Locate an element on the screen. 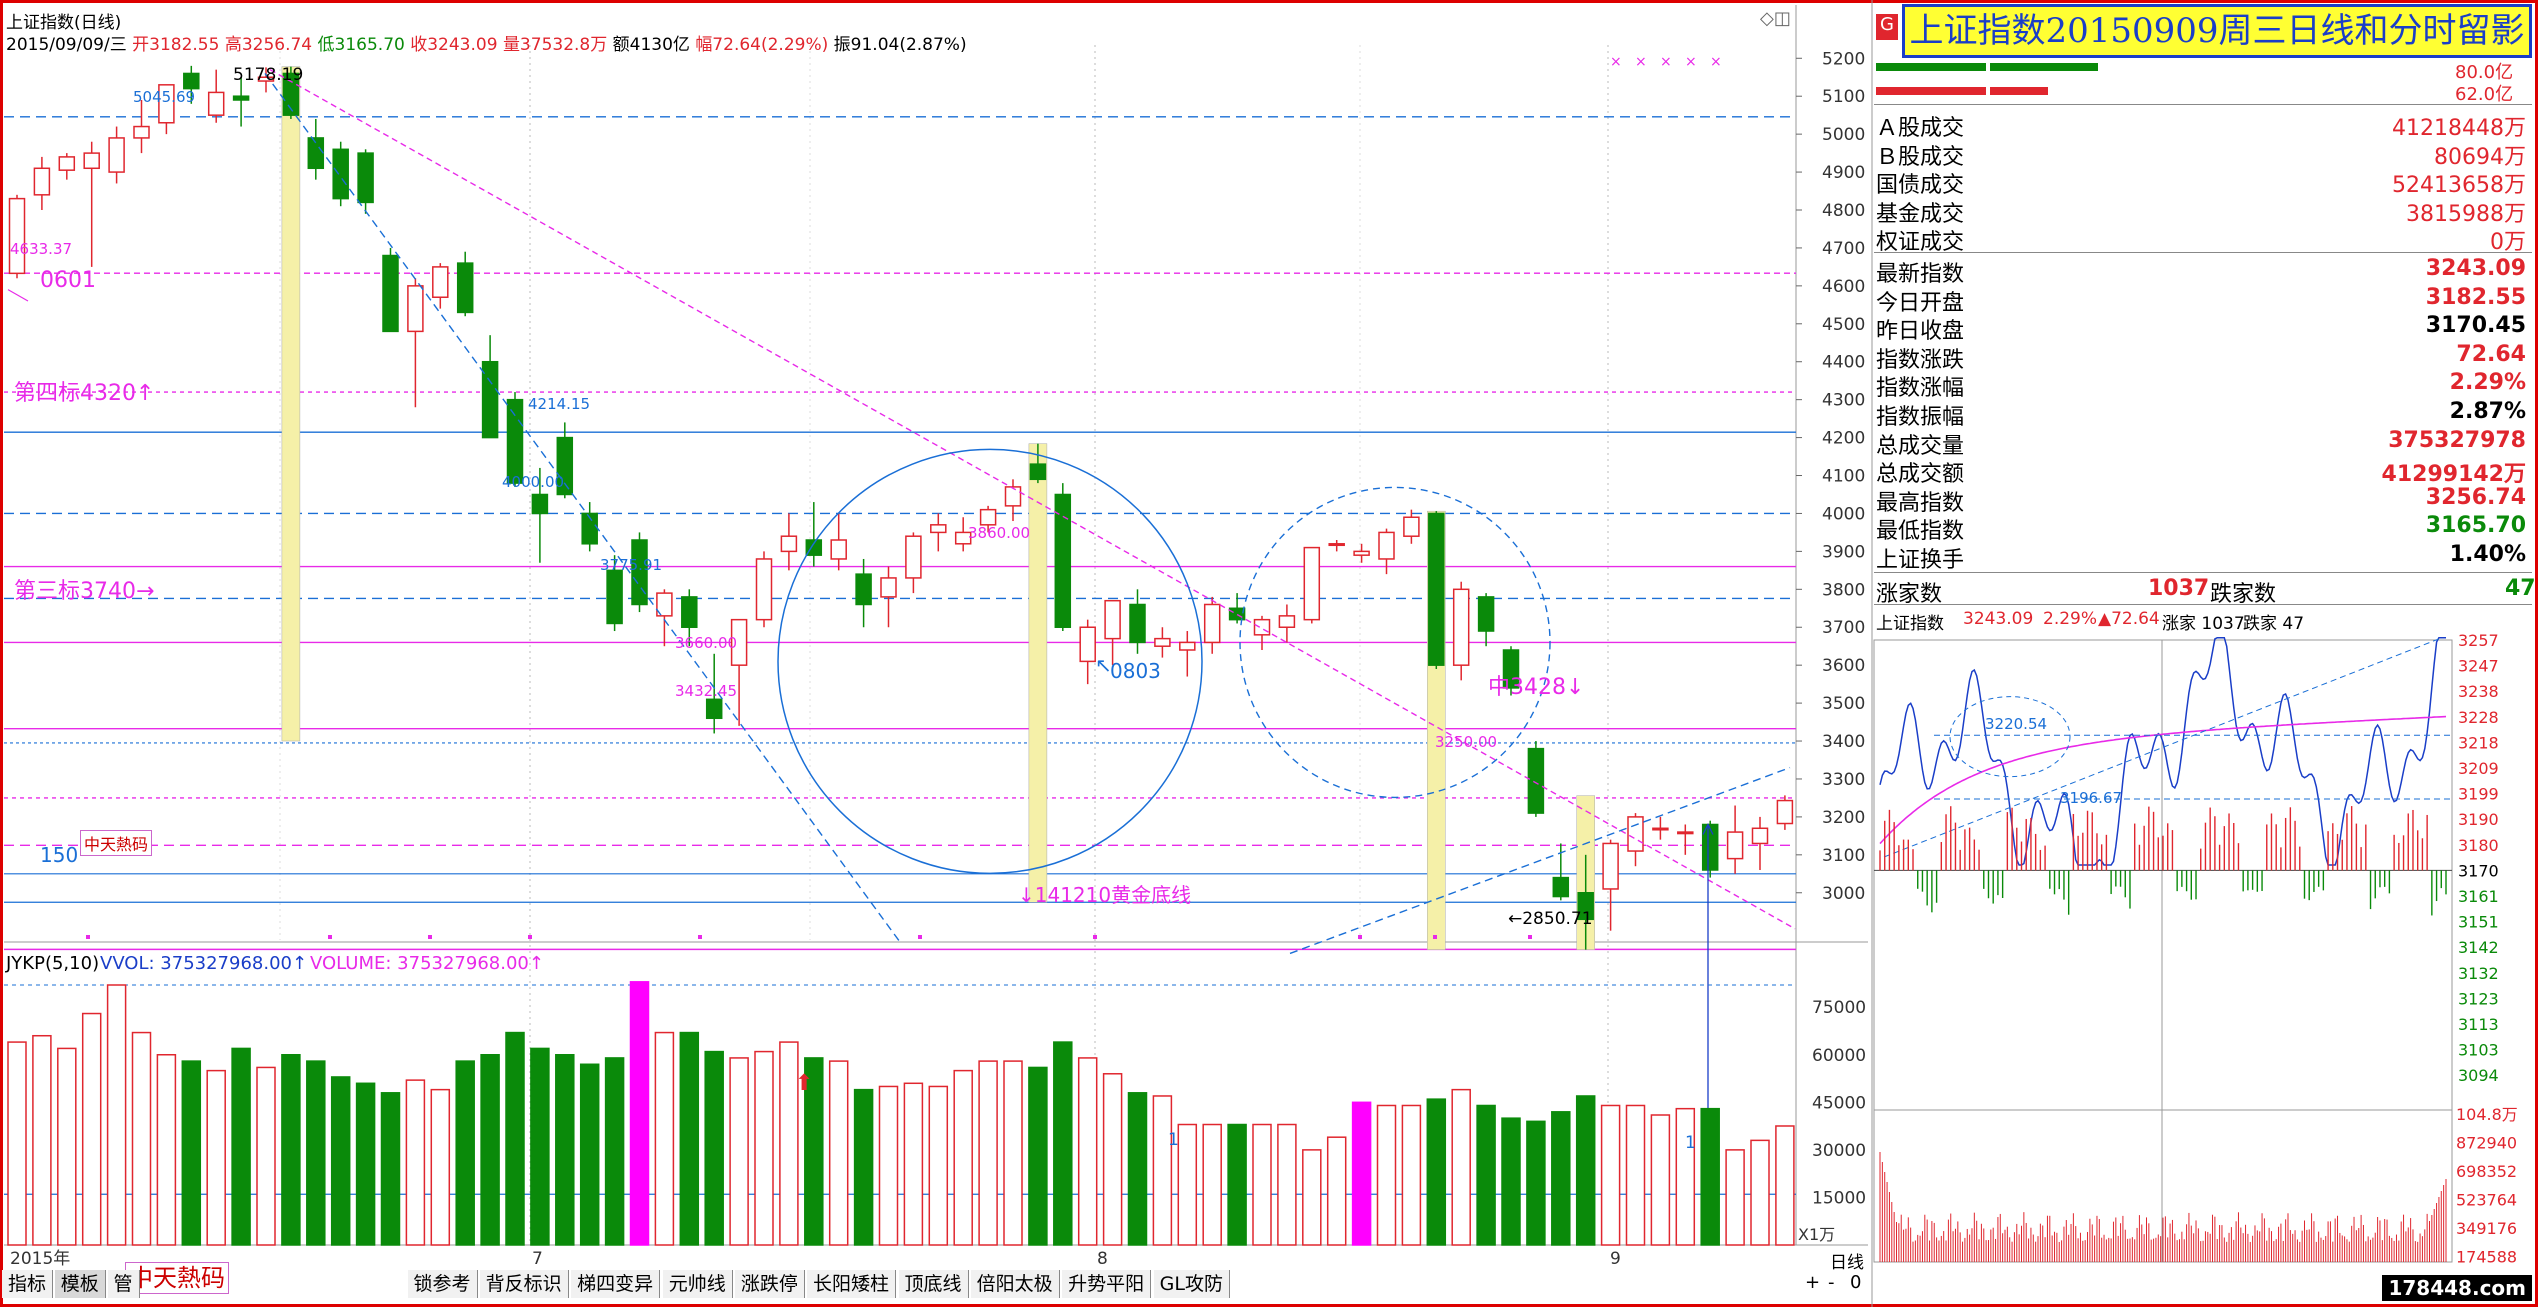  index-row: 最高指数 3256.74 is located at coordinates (2201, 500).